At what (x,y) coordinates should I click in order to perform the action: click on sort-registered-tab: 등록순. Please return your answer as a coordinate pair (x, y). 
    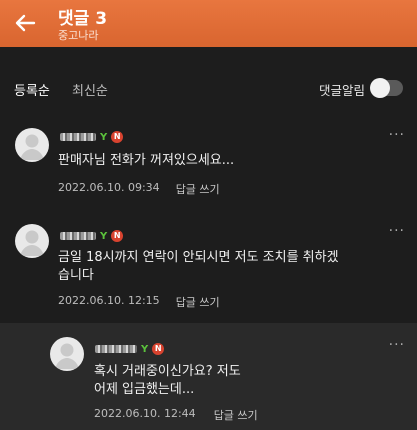
    Looking at the image, I should click on (32, 89).